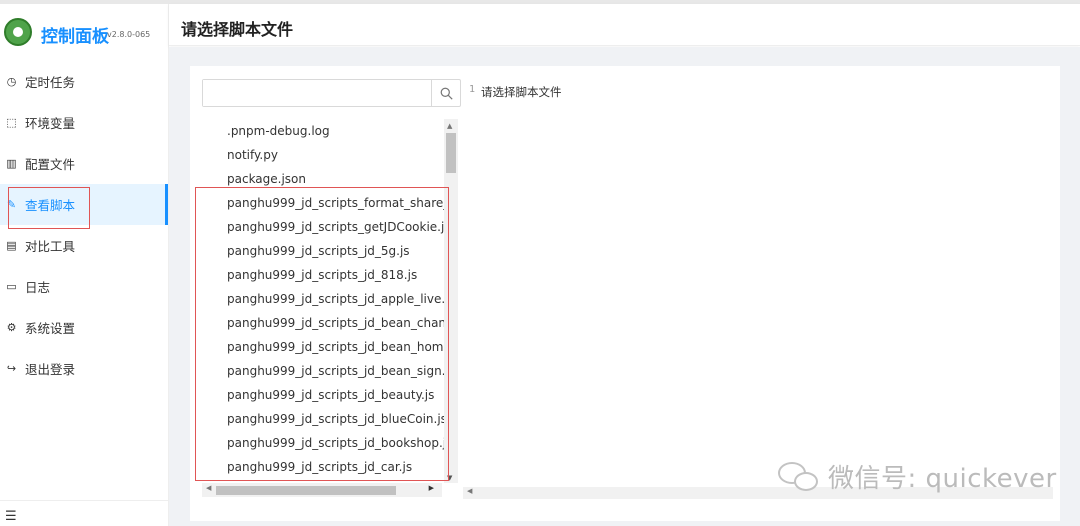 Image resolution: width=1080 pixels, height=526 pixels. What do you see at coordinates (449, 126) in the screenshot?
I see `scroll-up-icon: ▲` at bounding box center [449, 126].